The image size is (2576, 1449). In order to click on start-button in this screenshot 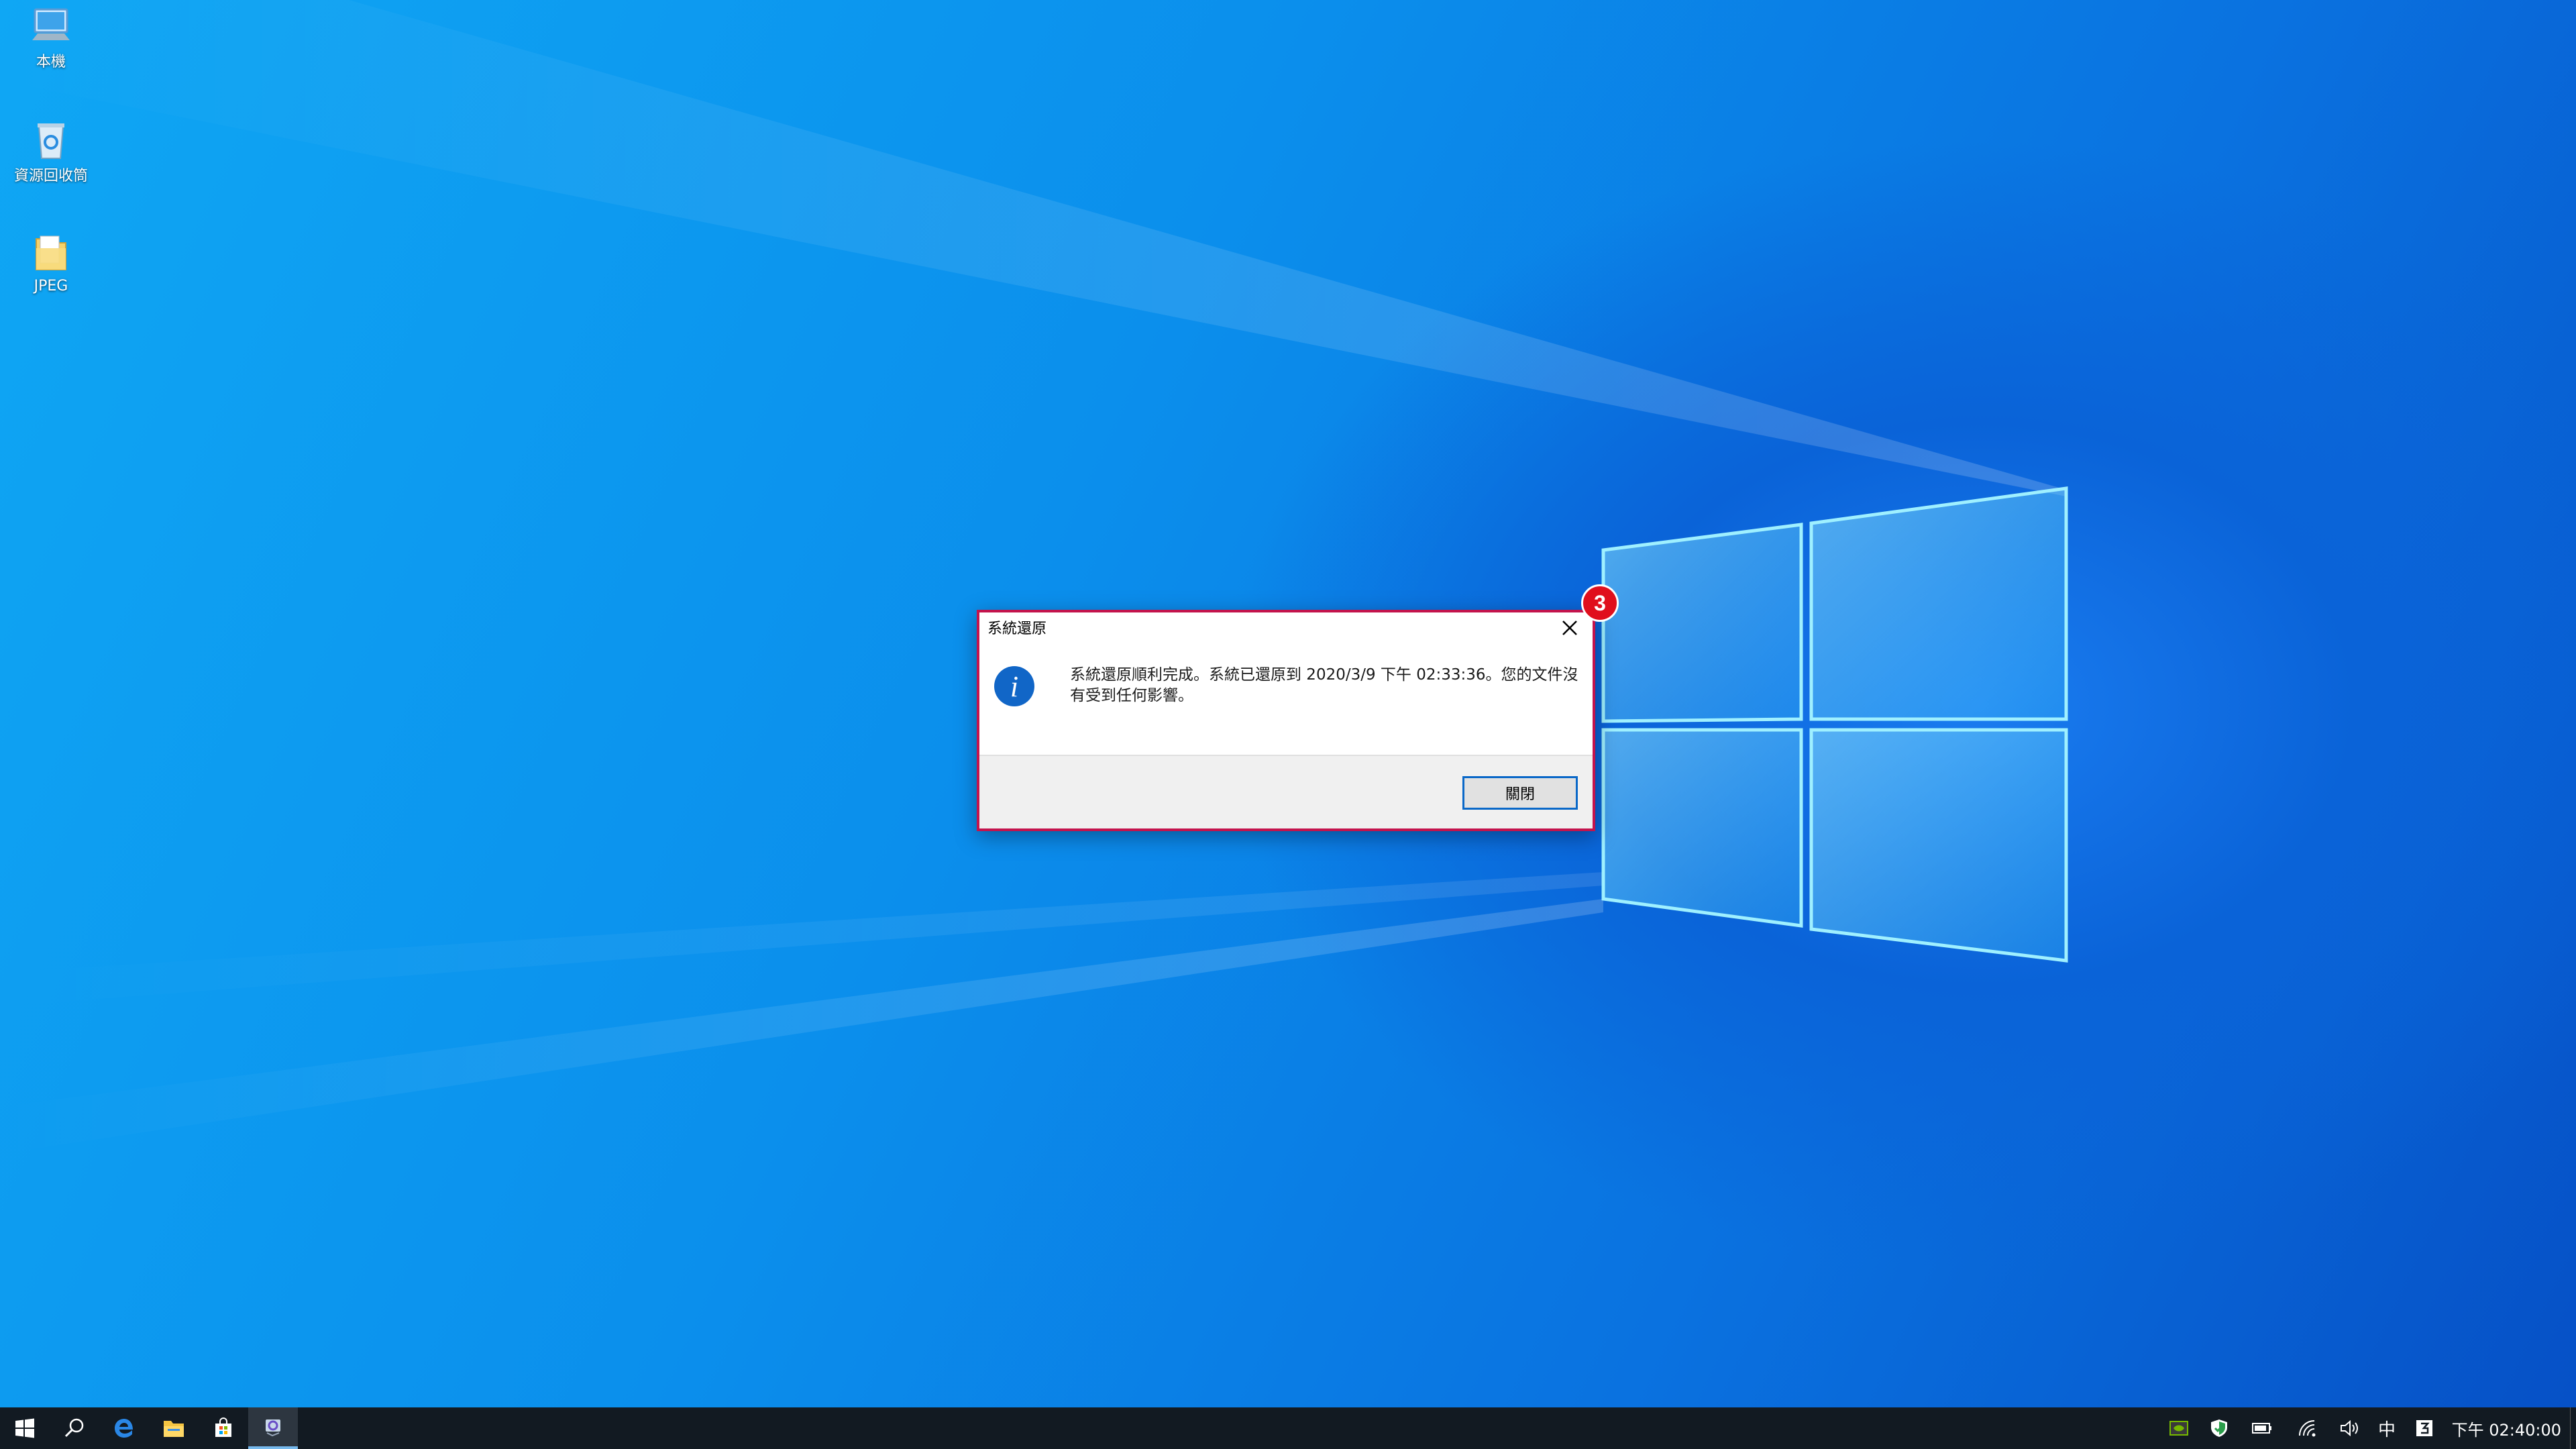, I will do `click(25, 1428)`.